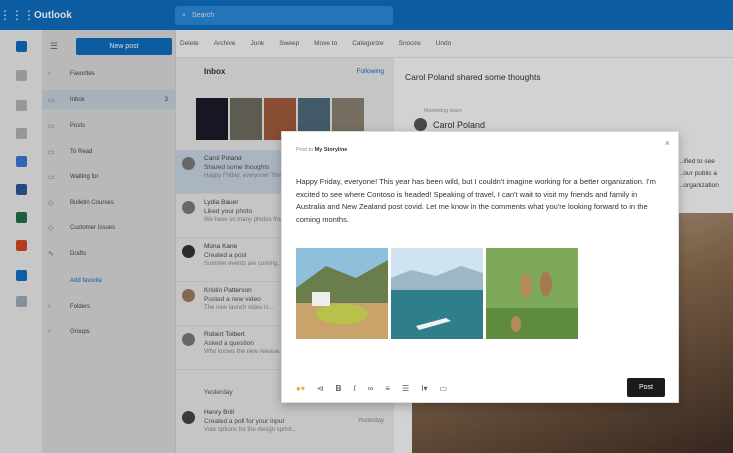  I want to click on post-button: Post, so click(646, 387).